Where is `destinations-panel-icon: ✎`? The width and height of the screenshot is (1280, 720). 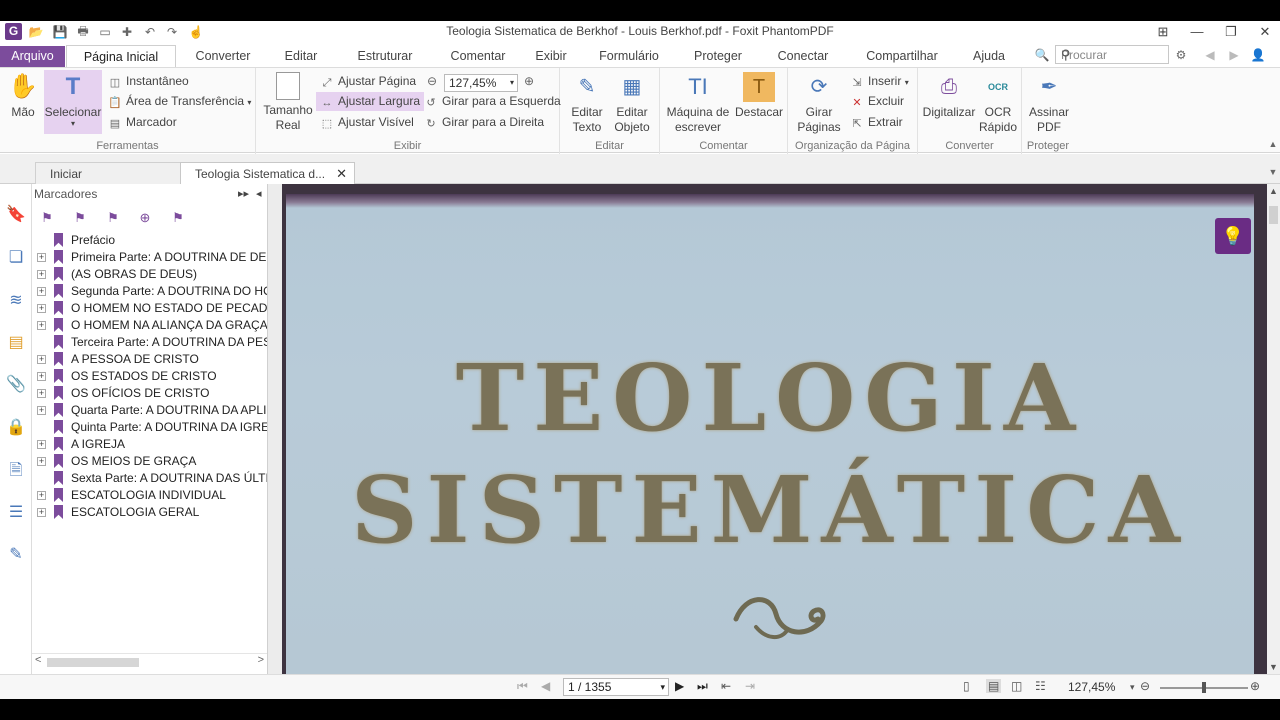 destinations-panel-icon: ✎ is located at coordinates (16, 555).